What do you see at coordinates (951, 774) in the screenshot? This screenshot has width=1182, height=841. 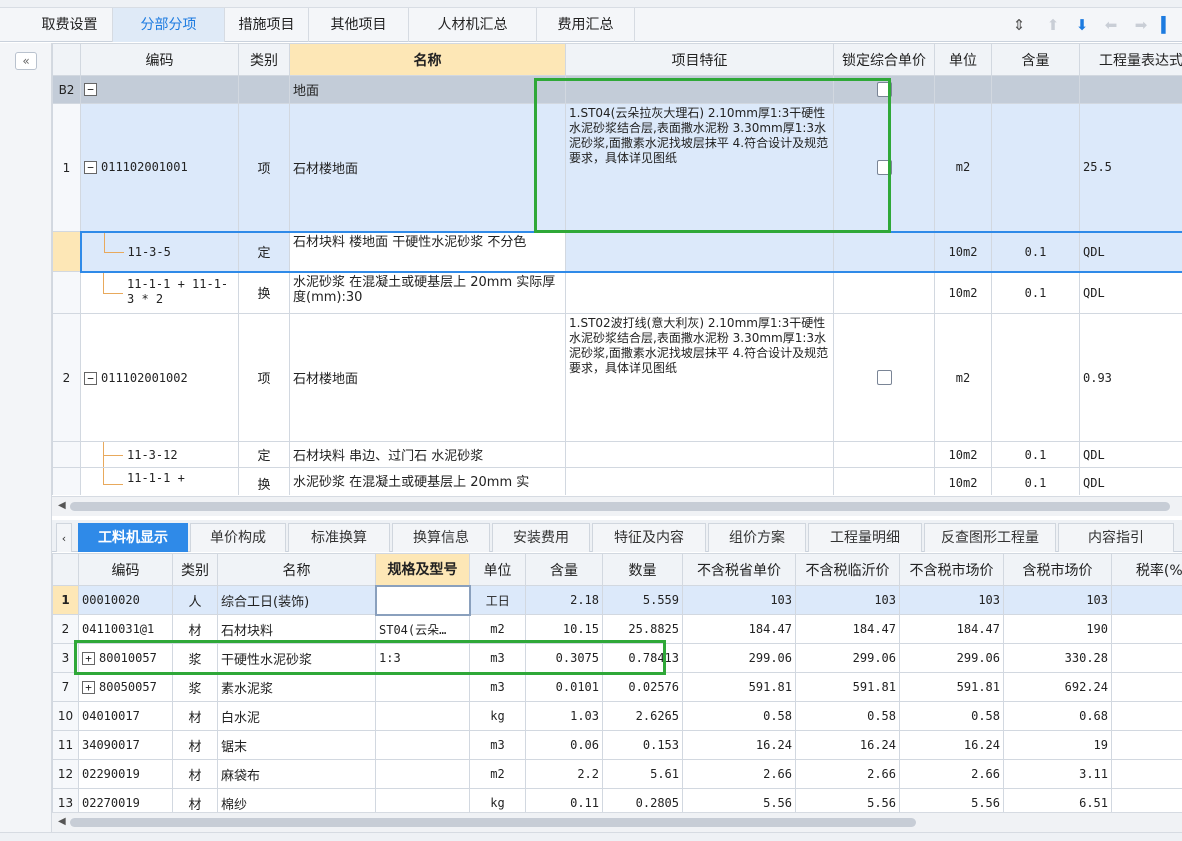 I see `market-price-cell: 2.66` at bounding box center [951, 774].